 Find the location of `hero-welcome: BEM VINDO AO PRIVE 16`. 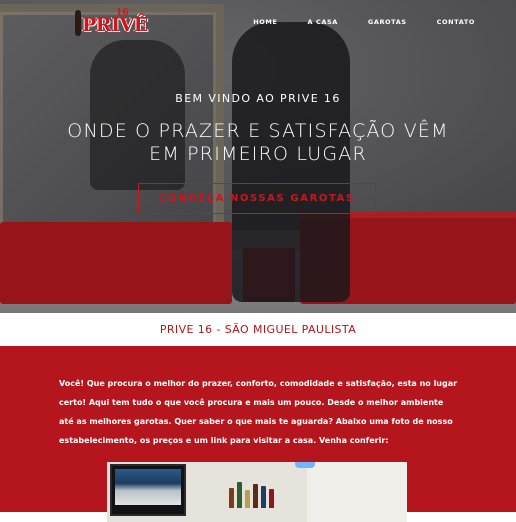

hero-welcome: BEM VINDO AO PRIVE 16 is located at coordinates (258, 98).